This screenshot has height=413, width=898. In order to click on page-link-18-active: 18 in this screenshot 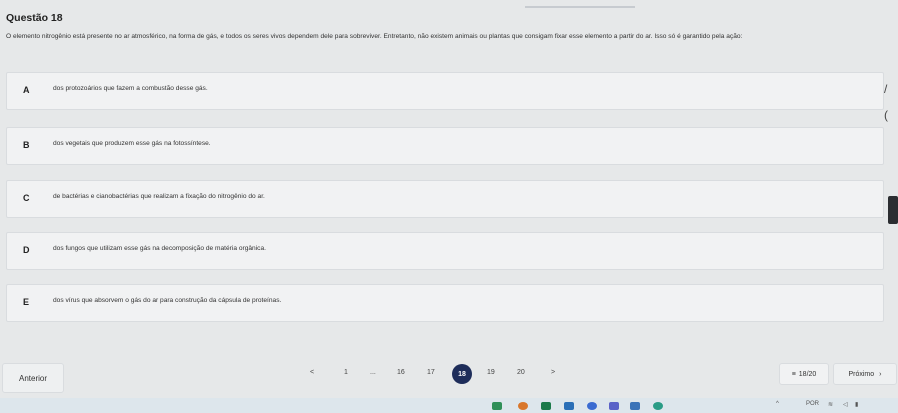, I will do `click(462, 374)`.